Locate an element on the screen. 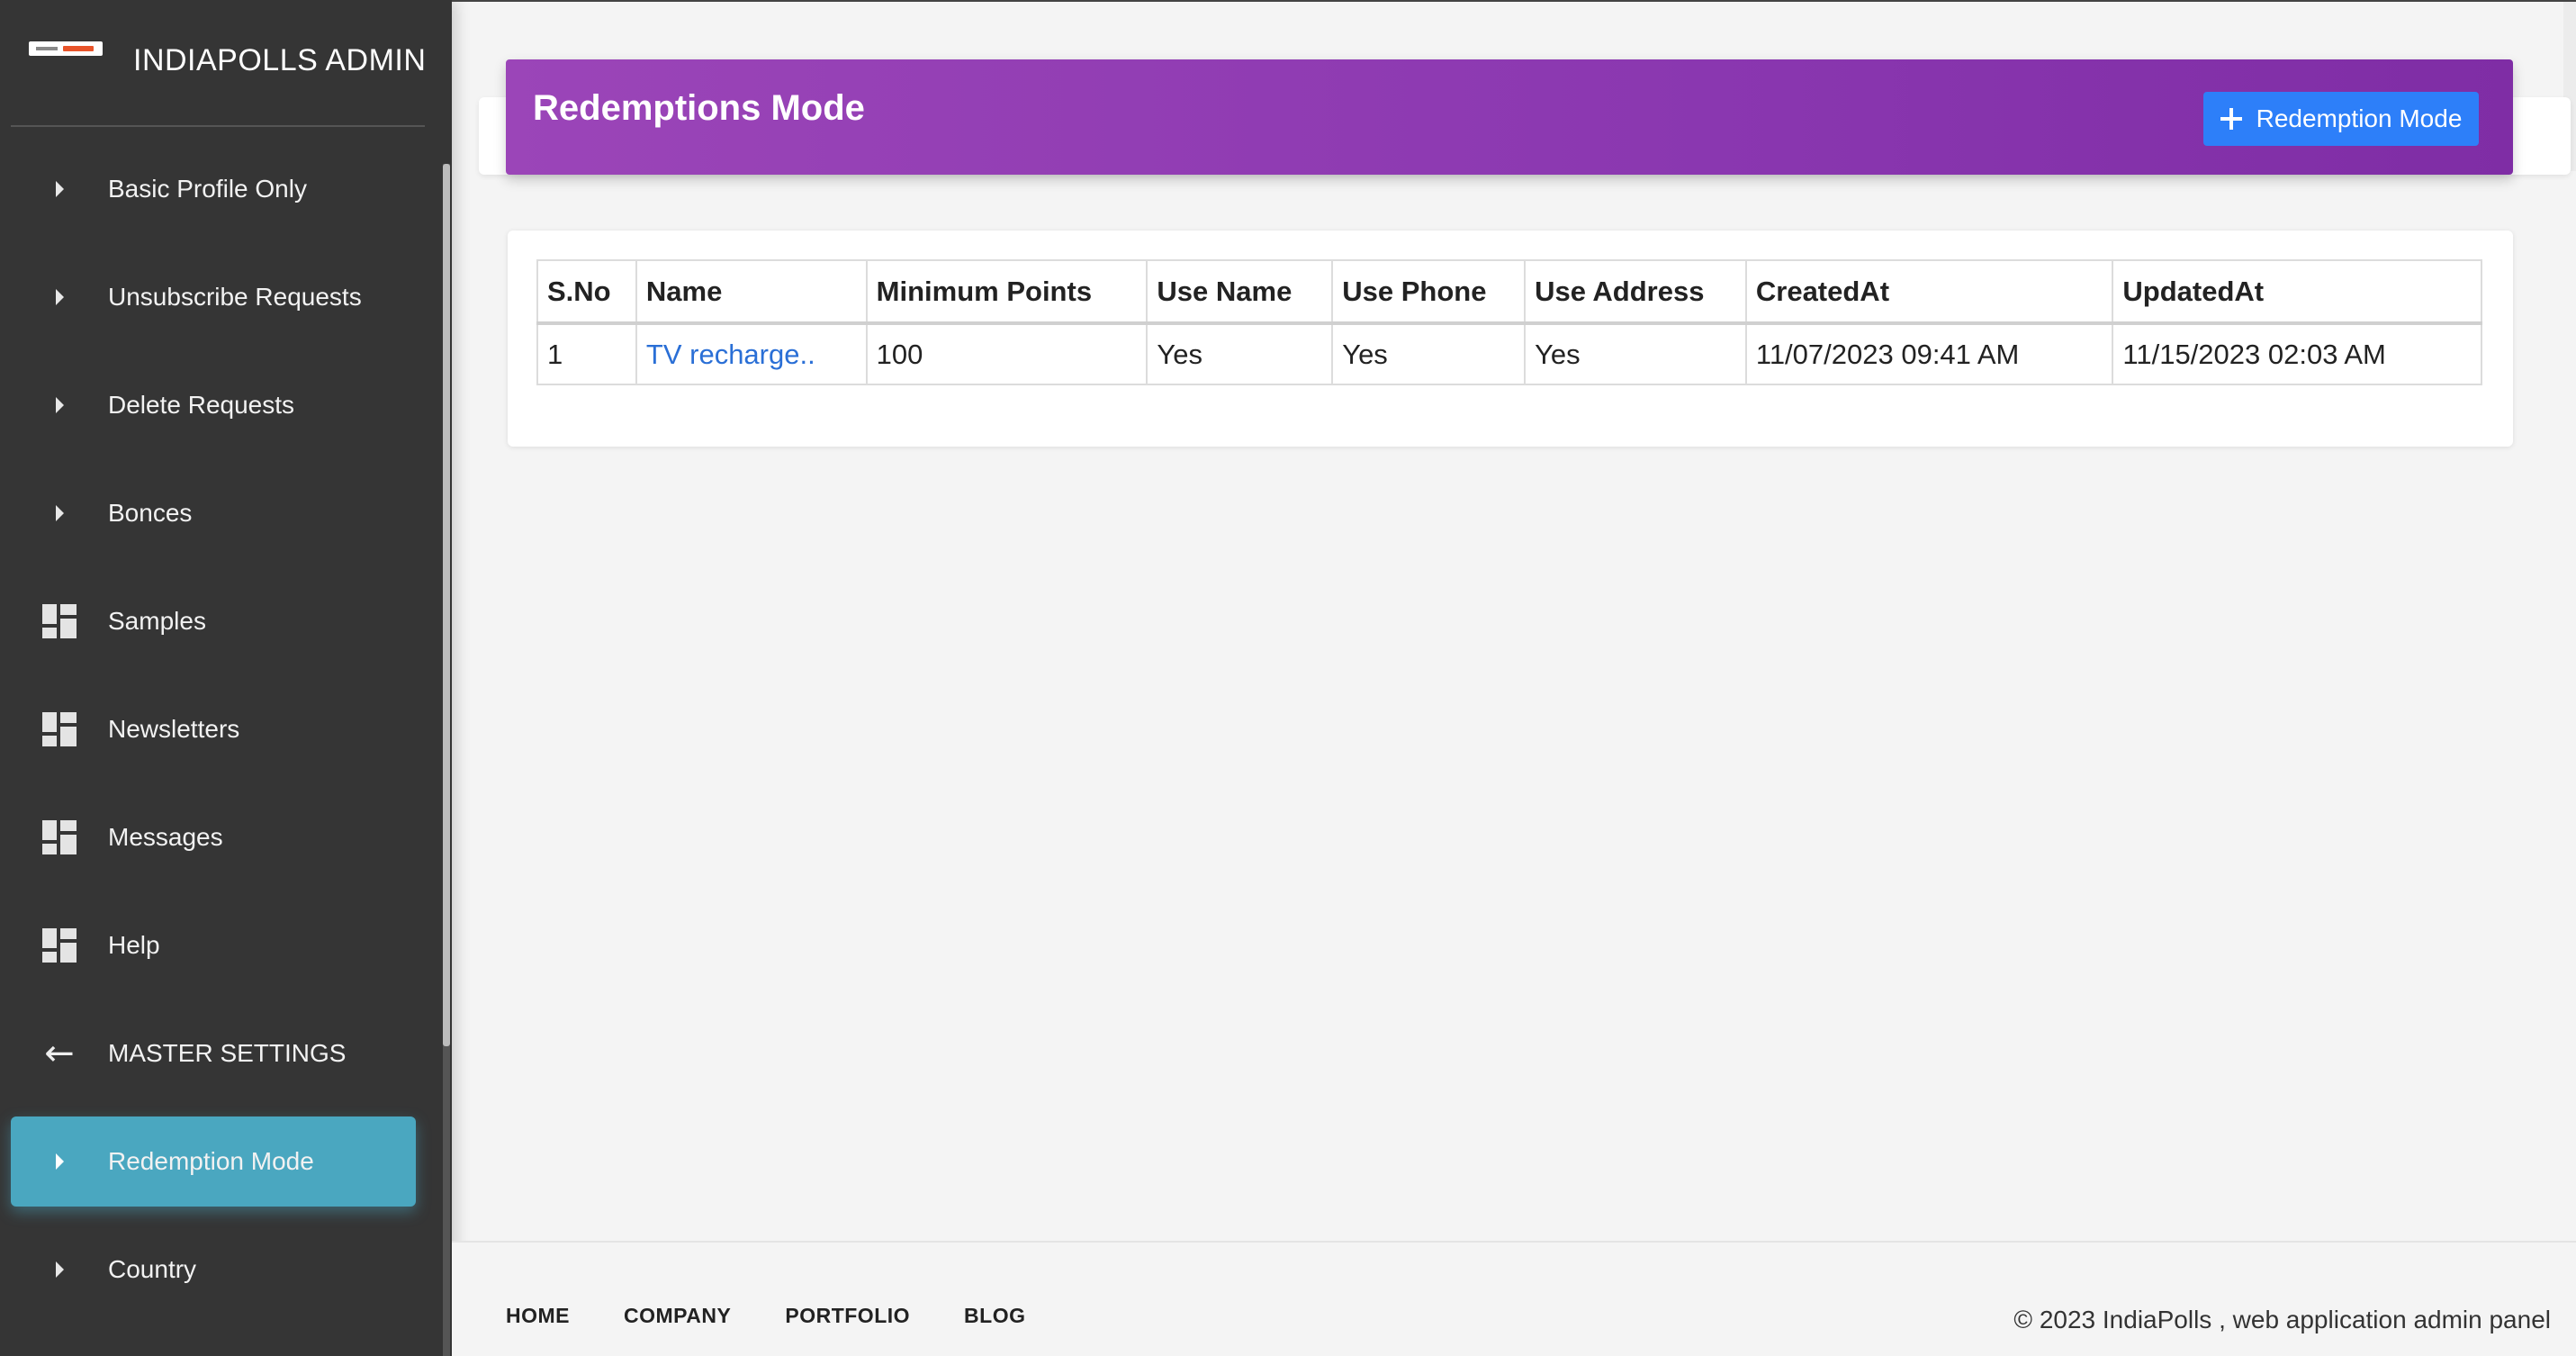 The width and height of the screenshot is (2576, 1356). sidebar-item-help: Help is located at coordinates (213, 945).